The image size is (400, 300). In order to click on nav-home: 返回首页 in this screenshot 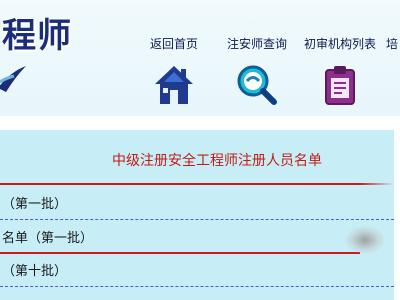, I will do `click(174, 74)`.